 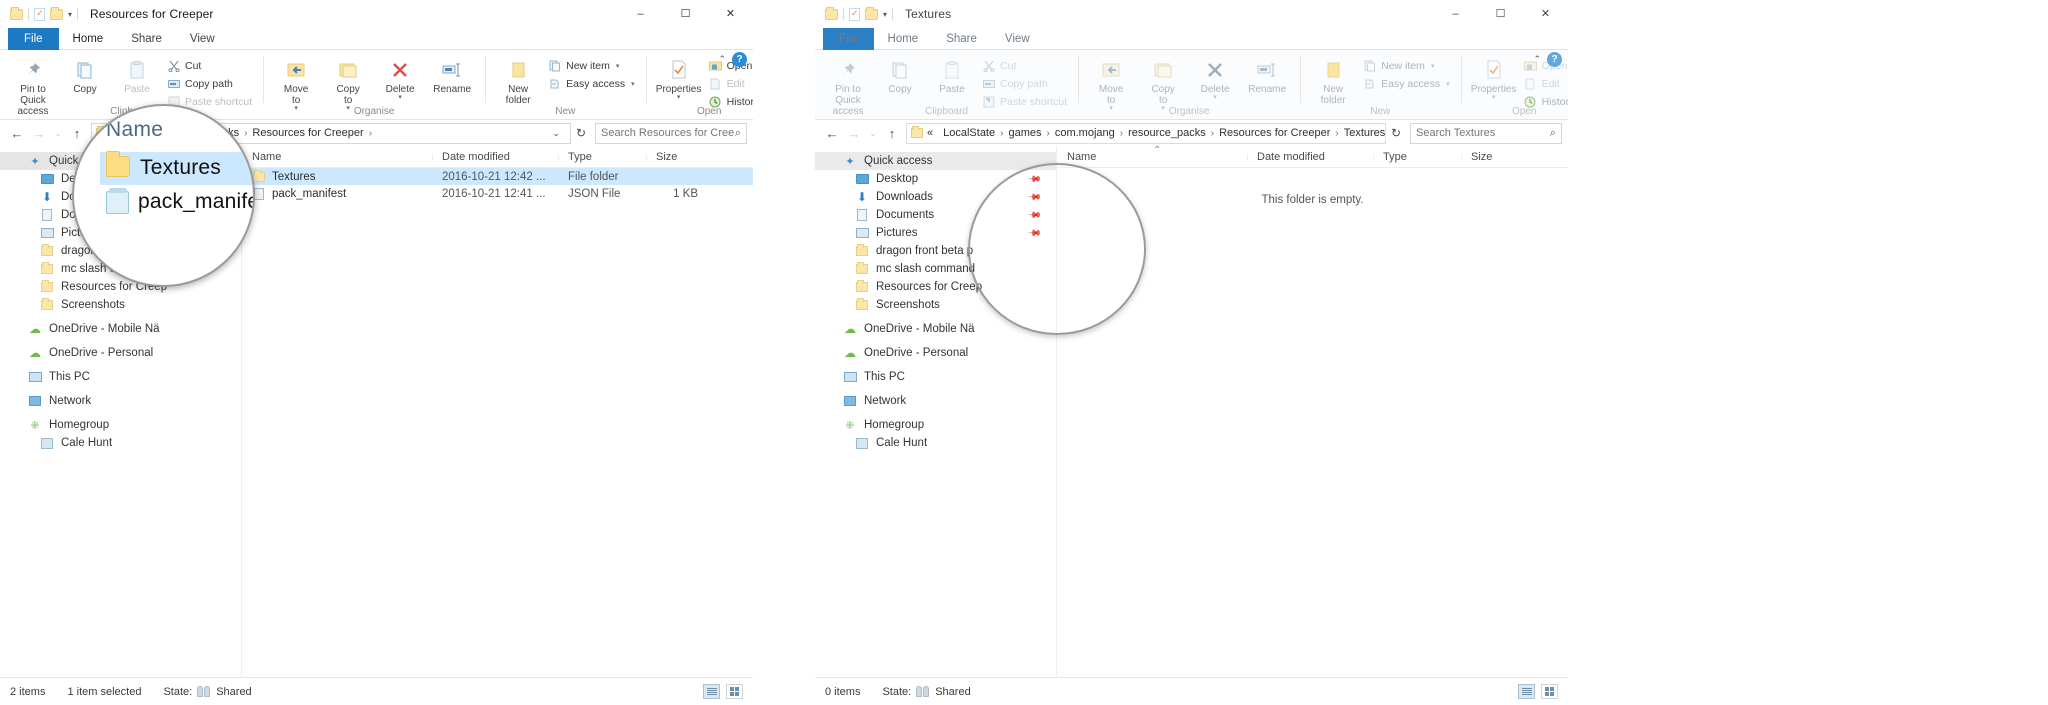 I want to click on sidebar-item-screenshots: Screenshots, so click(x=120, y=305).